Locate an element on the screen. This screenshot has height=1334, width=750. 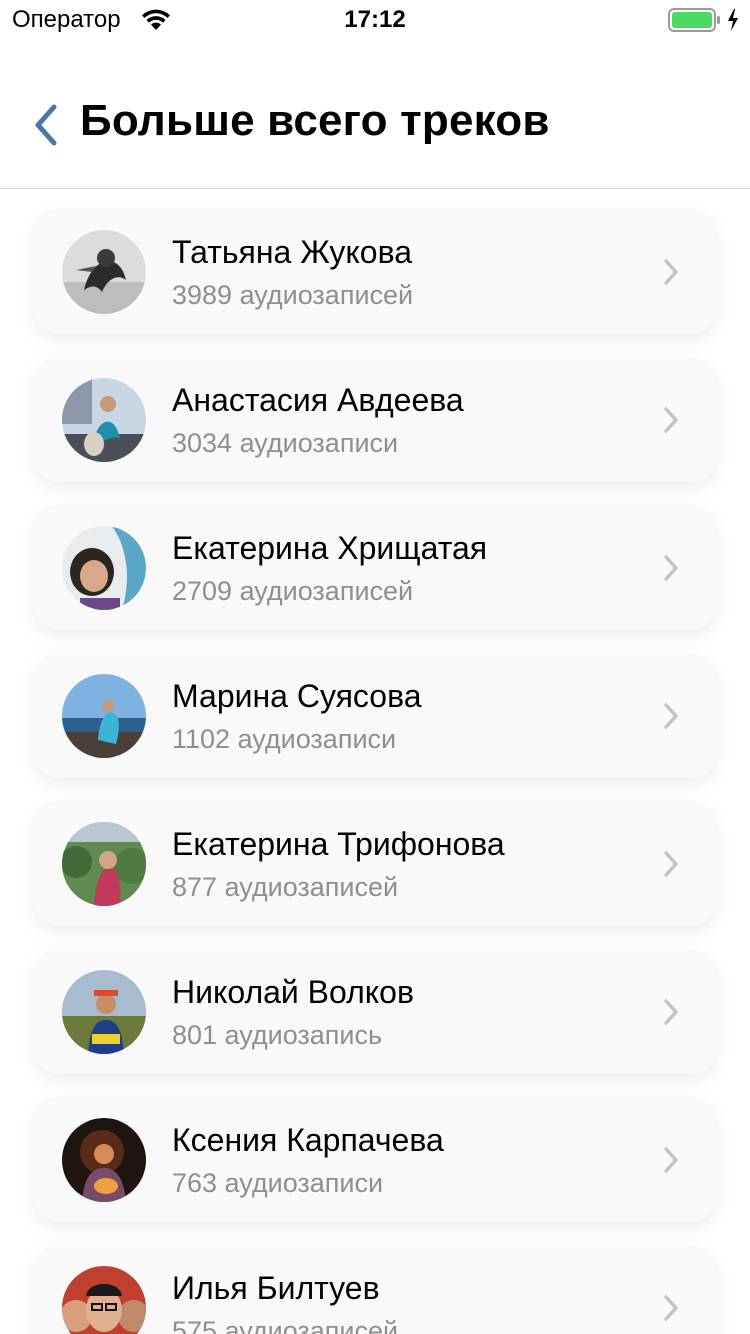
list-item: Екатерина Хрищатая 2709 аудиозаписей is located at coordinates (375, 568).